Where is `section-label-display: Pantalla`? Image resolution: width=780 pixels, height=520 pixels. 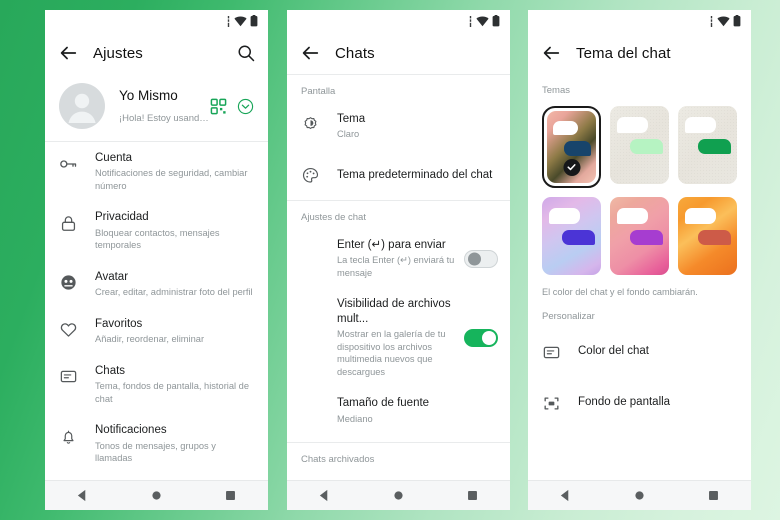 section-label-display: Pantalla is located at coordinates (318, 91).